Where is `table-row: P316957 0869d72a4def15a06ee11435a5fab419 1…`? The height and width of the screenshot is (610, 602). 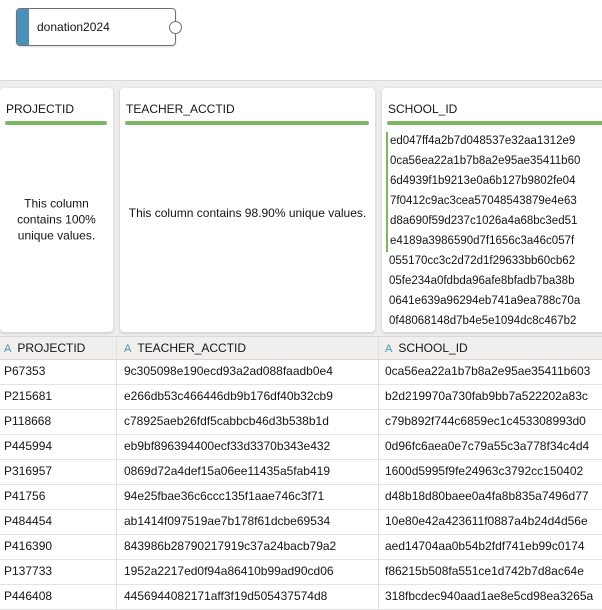
table-row: P316957 0869d72a4def15a06ee11435a5fab419 1… is located at coordinates (301, 472).